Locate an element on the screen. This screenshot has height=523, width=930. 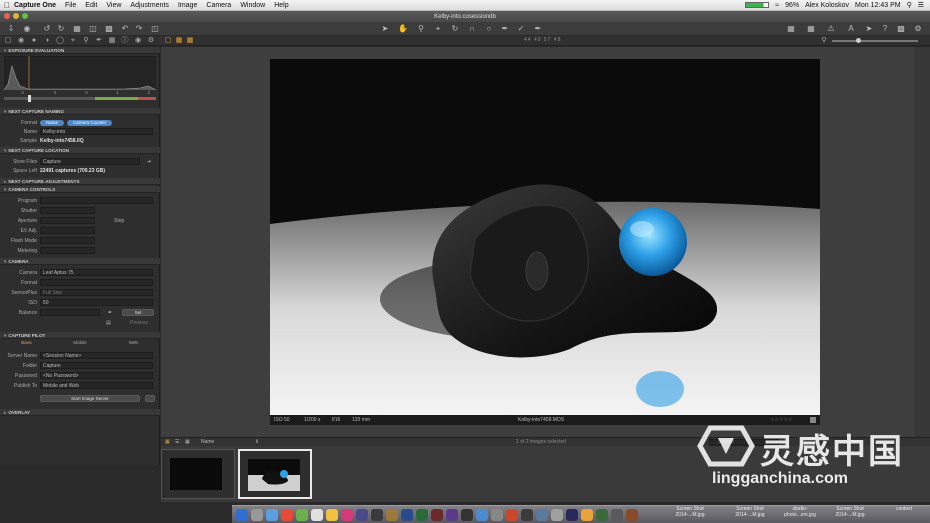
menu-help: Help is located at coordinates (281, 5).